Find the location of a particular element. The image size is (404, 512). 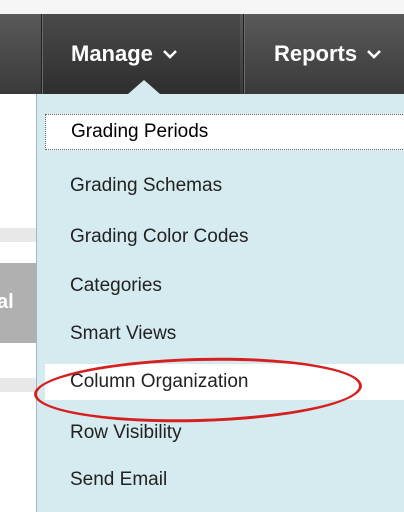

dropdown-pointer is located at coordinates (144, 87).